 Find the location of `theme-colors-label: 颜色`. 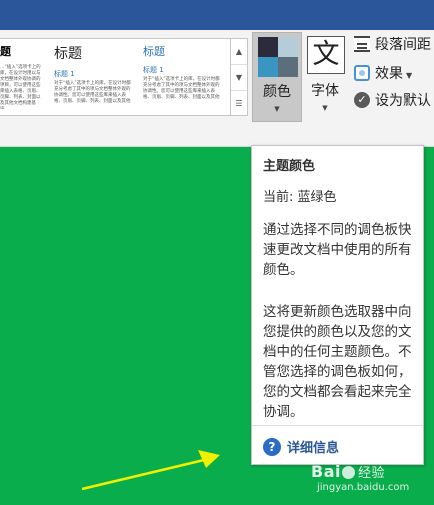

theme-colors-label: 颜色 is located at coordinates (277, 92).